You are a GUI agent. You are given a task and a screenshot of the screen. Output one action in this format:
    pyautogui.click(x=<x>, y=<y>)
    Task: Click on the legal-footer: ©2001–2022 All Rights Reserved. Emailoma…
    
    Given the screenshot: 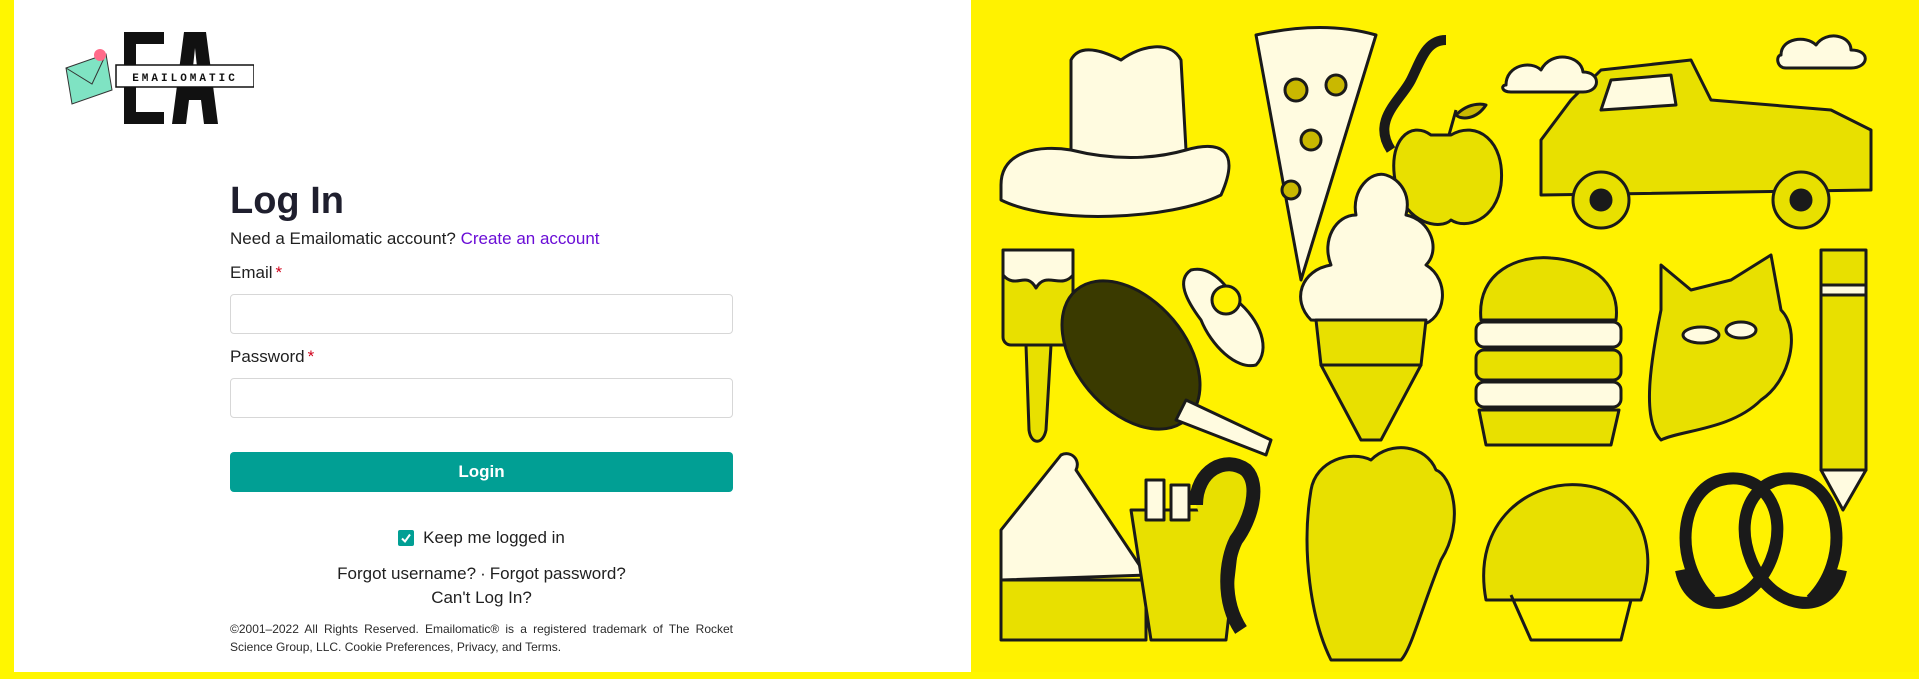 What is the action you would take?
    pyautogui.click(x=481, y=638)
    